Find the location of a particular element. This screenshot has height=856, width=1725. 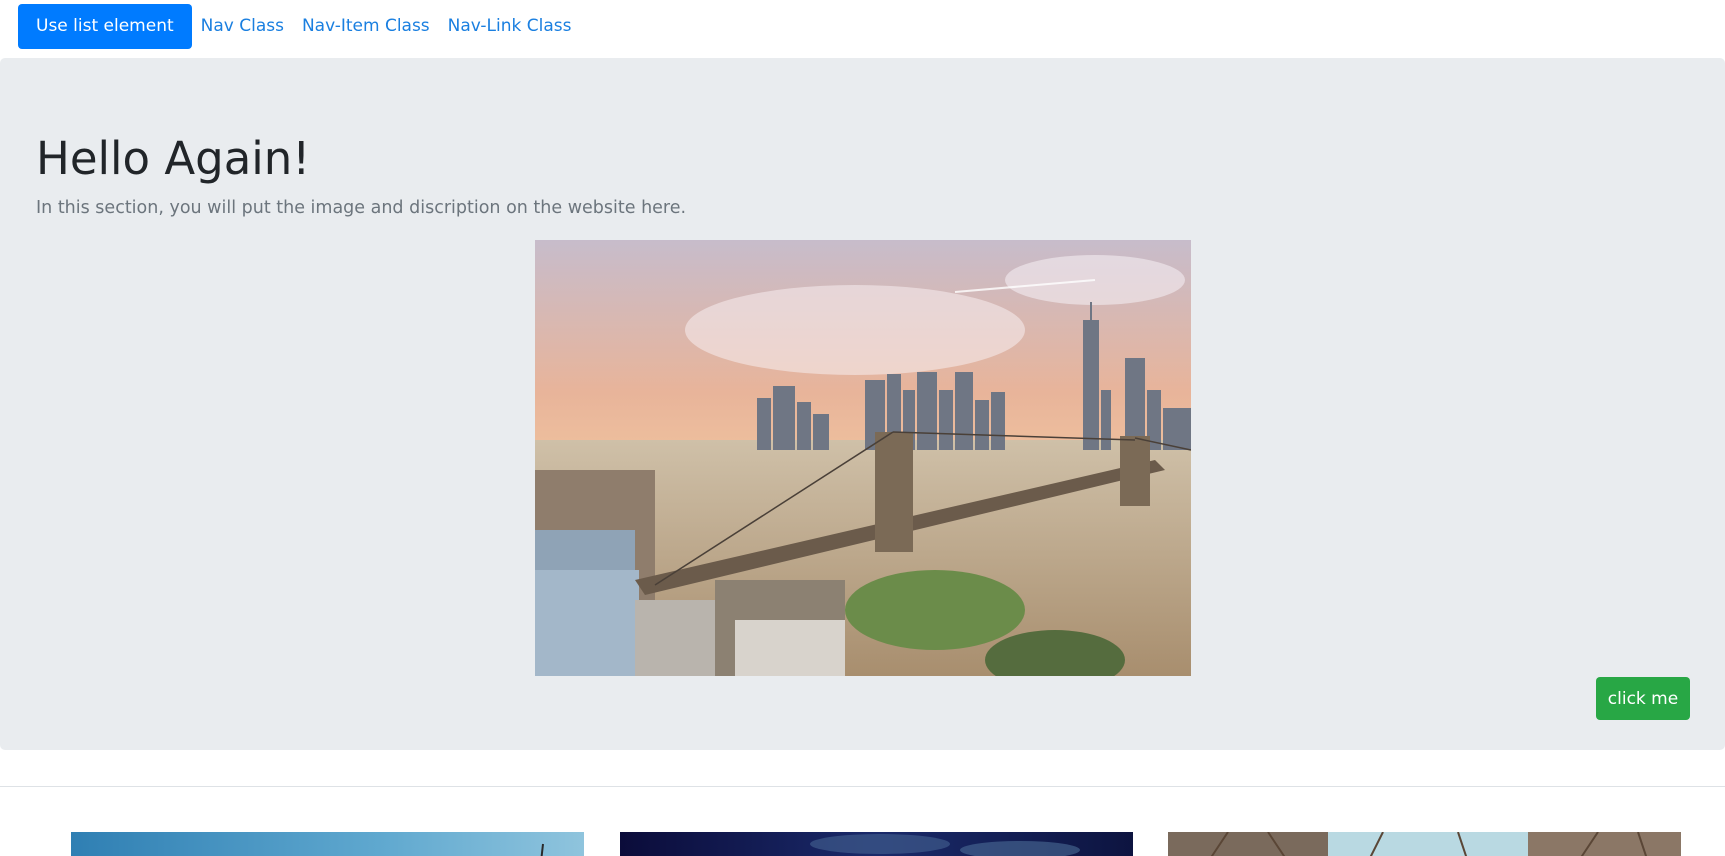

section-divider is located at coordinates (862, 786).